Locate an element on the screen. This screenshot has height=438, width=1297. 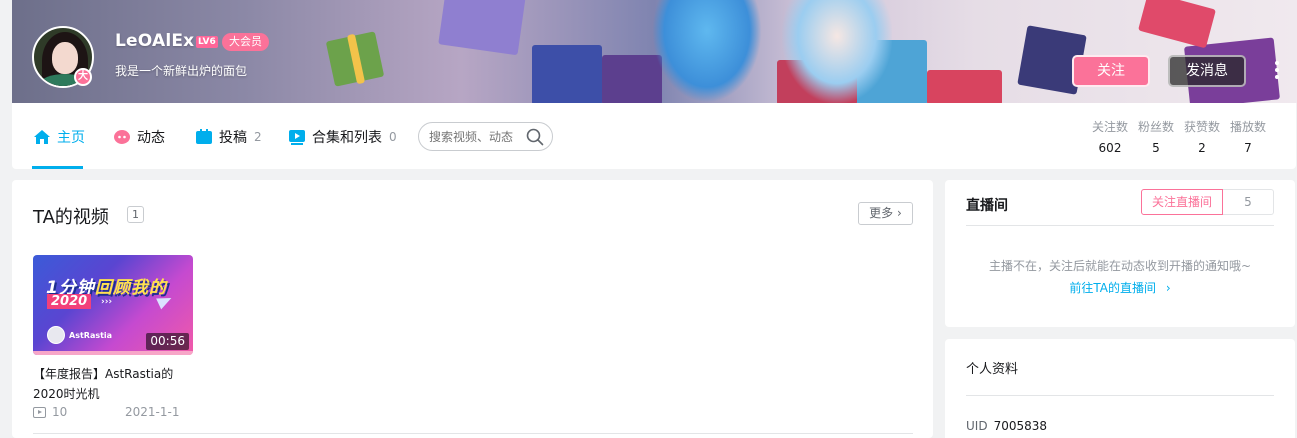
stat-label: 获赞数 is located at coordinates (1201, 127).